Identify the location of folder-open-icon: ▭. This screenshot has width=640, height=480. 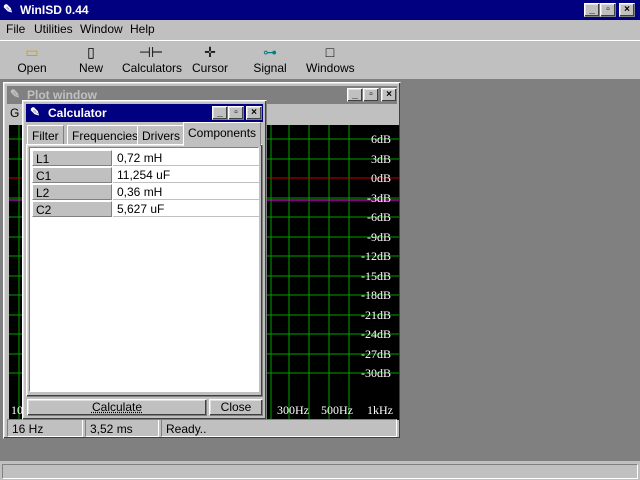
(32, 52).